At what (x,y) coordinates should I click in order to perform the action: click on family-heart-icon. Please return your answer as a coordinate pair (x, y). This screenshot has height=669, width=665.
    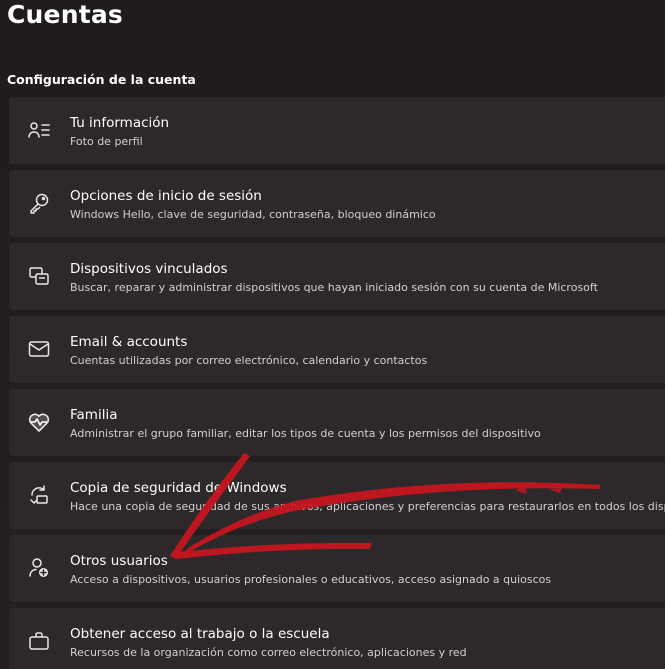
    Looking at the image, I should click on (39, 422).